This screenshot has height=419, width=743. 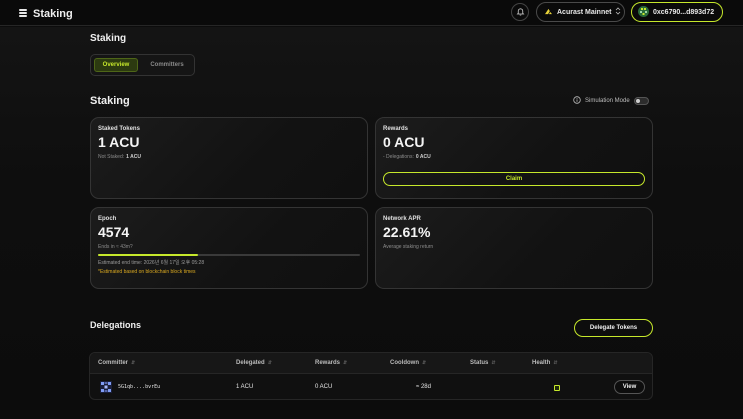 What do you see at coordinates (584, 12) in the screenshot?
I see `network-label: Acurast Mainnet` at bounding box center [584, 12].